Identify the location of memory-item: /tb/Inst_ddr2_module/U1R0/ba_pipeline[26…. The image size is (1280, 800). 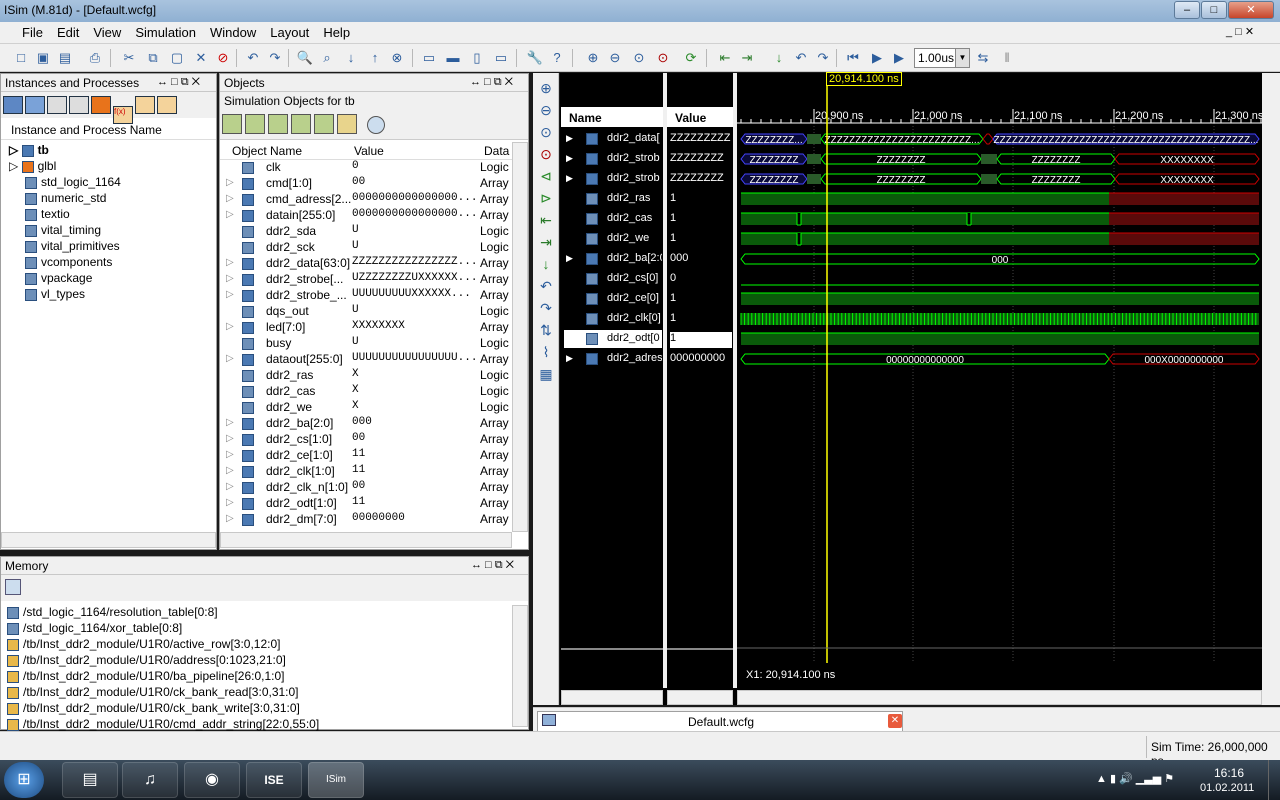
(264, 677).